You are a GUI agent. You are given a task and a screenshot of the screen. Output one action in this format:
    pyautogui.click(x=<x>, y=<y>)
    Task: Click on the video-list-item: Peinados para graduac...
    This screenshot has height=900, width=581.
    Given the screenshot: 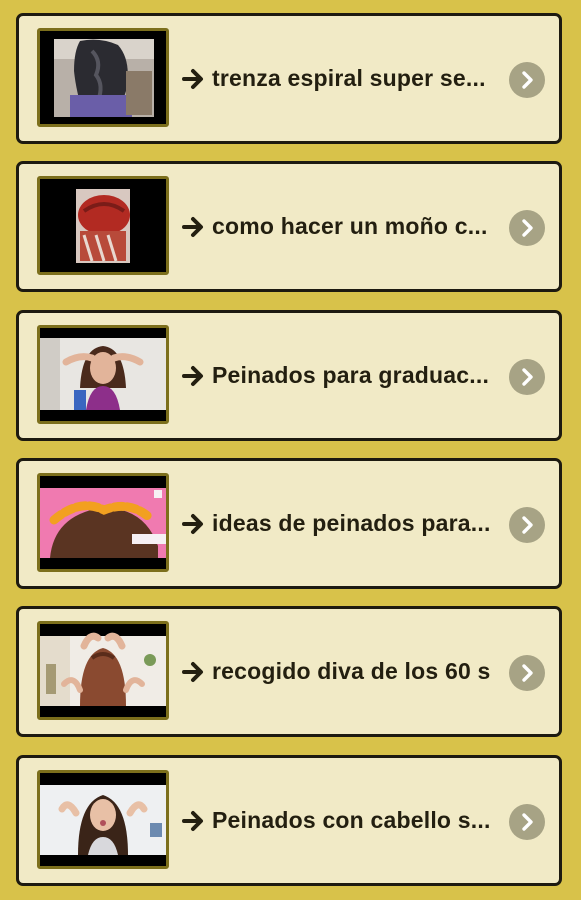 What is the action you would take?
    pyautogui.click(x=289, y=375)
    